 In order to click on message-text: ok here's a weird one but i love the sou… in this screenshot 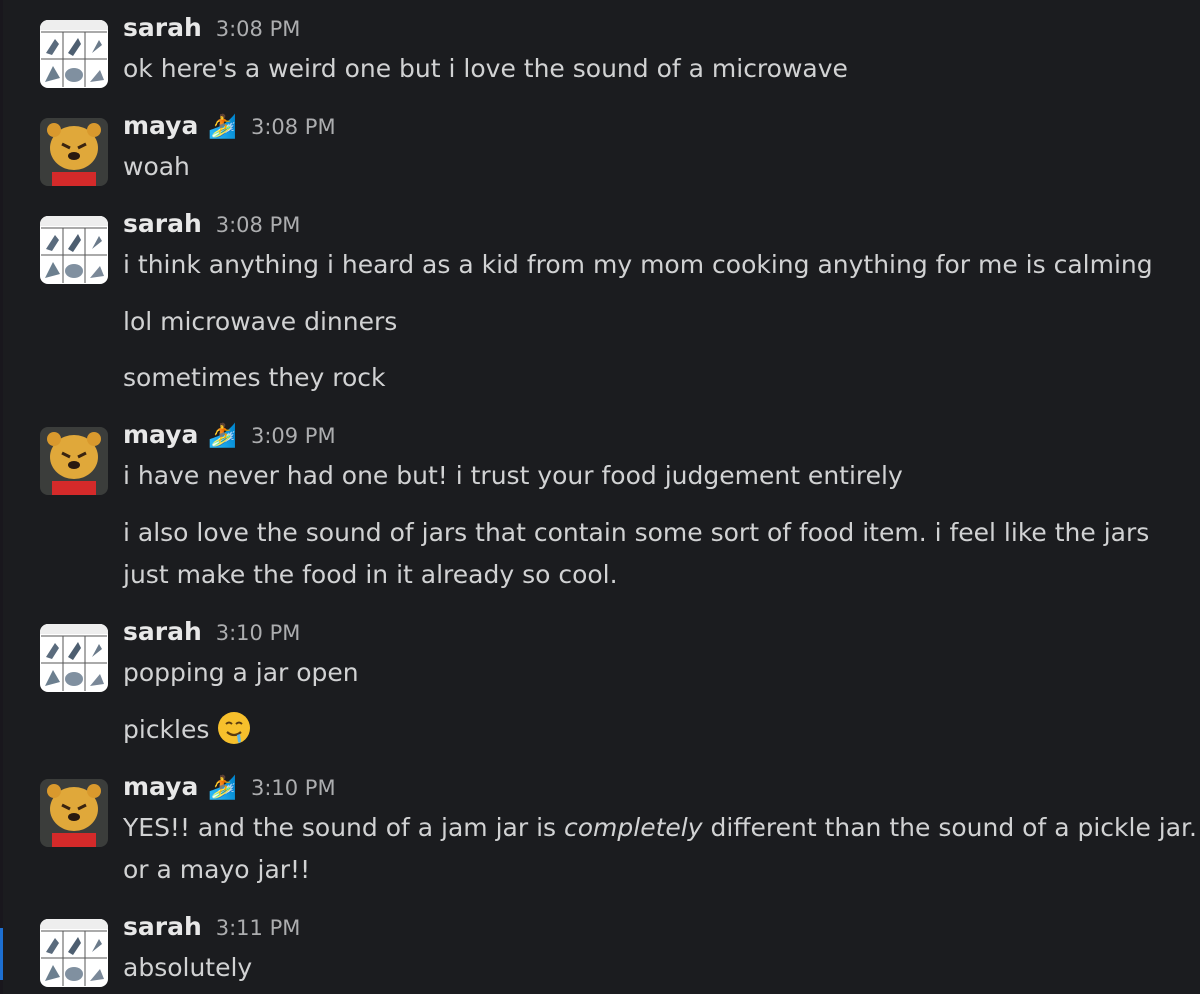, I will do `click(485, 68)`.